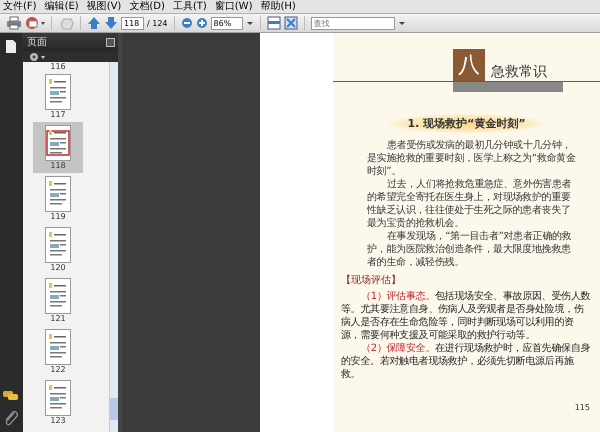  What do you see at coordinates (189, 6) in the screenshot?
I see `menu-item: 工具(T)` at bounding box center [189, 6].